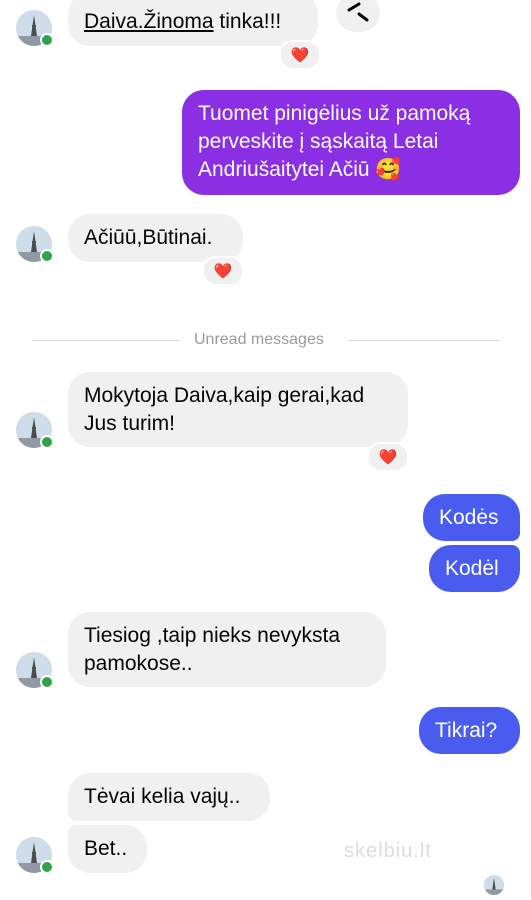  I want to click on message-text: Ačiūū,Būtinai., so click(148, 237).